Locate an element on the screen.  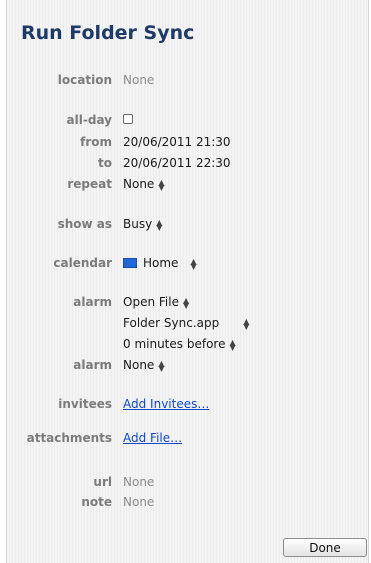
event-title: Run Folder Sync is located at coordinates (107, 33).